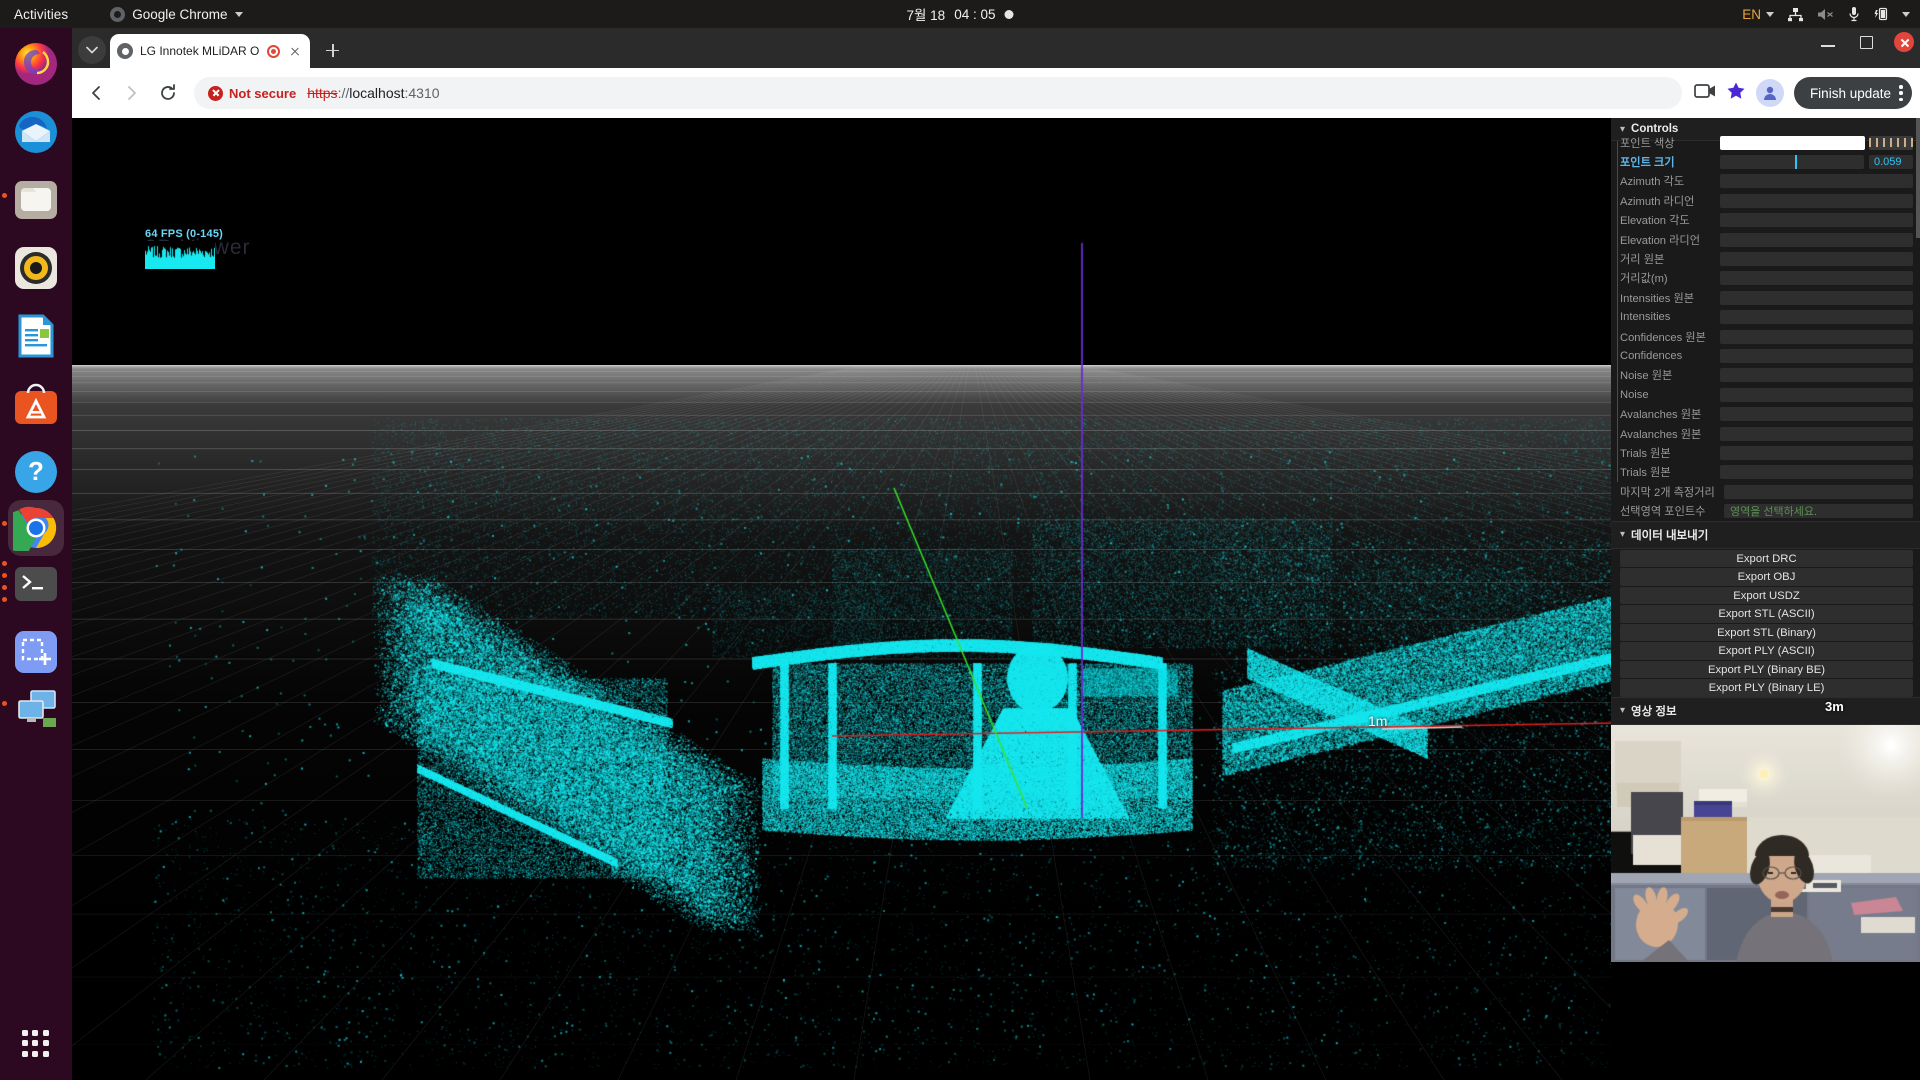  What do you see at coordinates (36, 336) in the screenshot?
I see `dock-item-libreoffice-writer` at bounding box center [36, 336].